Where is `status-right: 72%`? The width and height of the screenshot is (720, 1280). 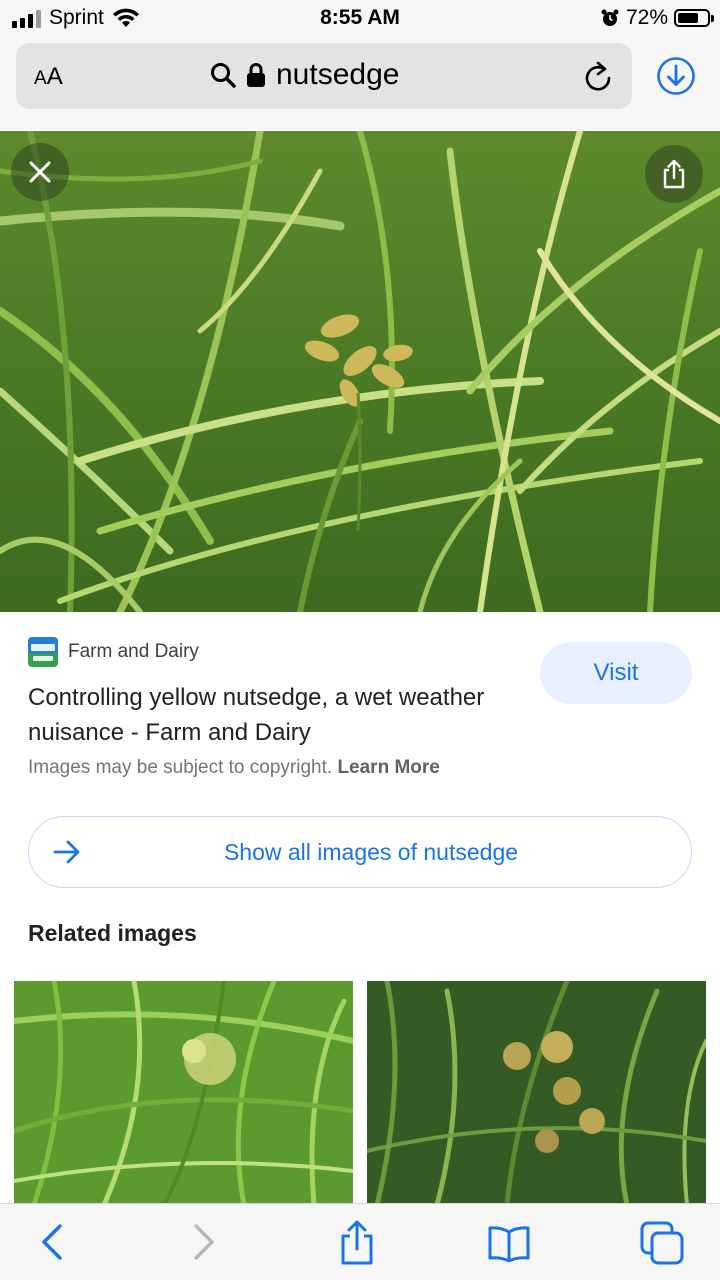 status-right: 72% is located at coordinates (657, 18).